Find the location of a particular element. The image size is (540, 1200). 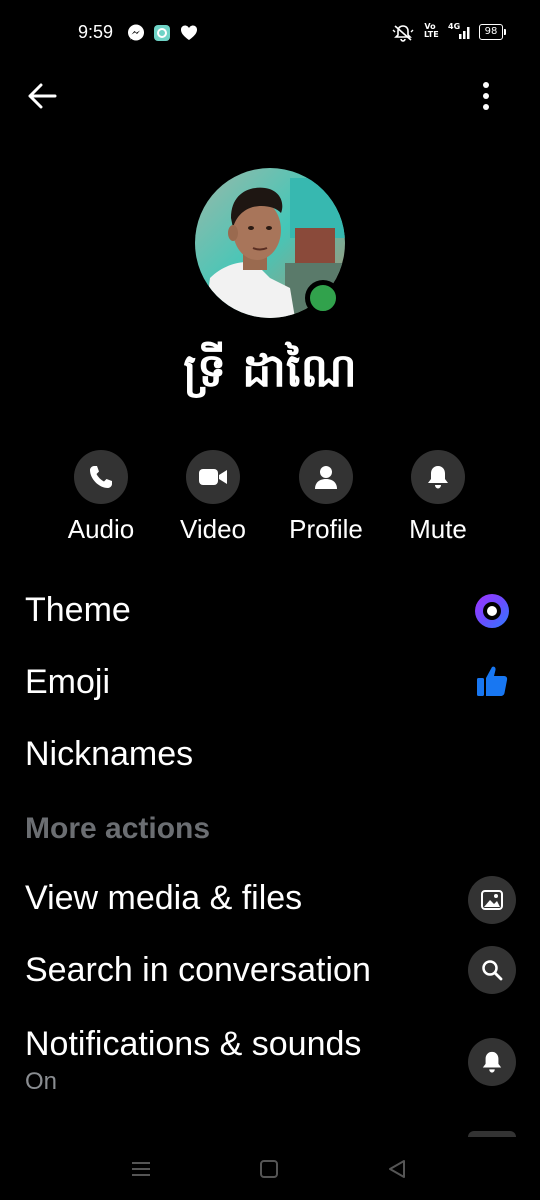

search-icon-circle is located at coordinates (492, 970).